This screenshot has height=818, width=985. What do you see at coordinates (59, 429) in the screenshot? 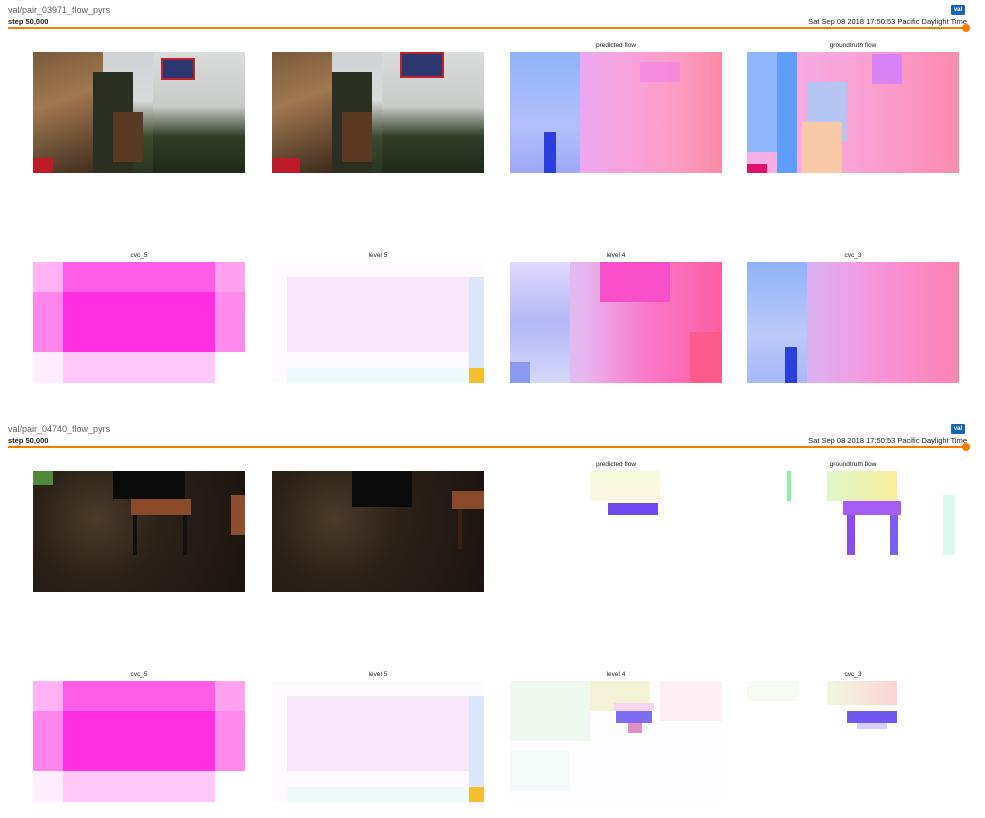
I see `card-title: val/pair_04740_flow_pyrs` at bounding box center [59, 429].